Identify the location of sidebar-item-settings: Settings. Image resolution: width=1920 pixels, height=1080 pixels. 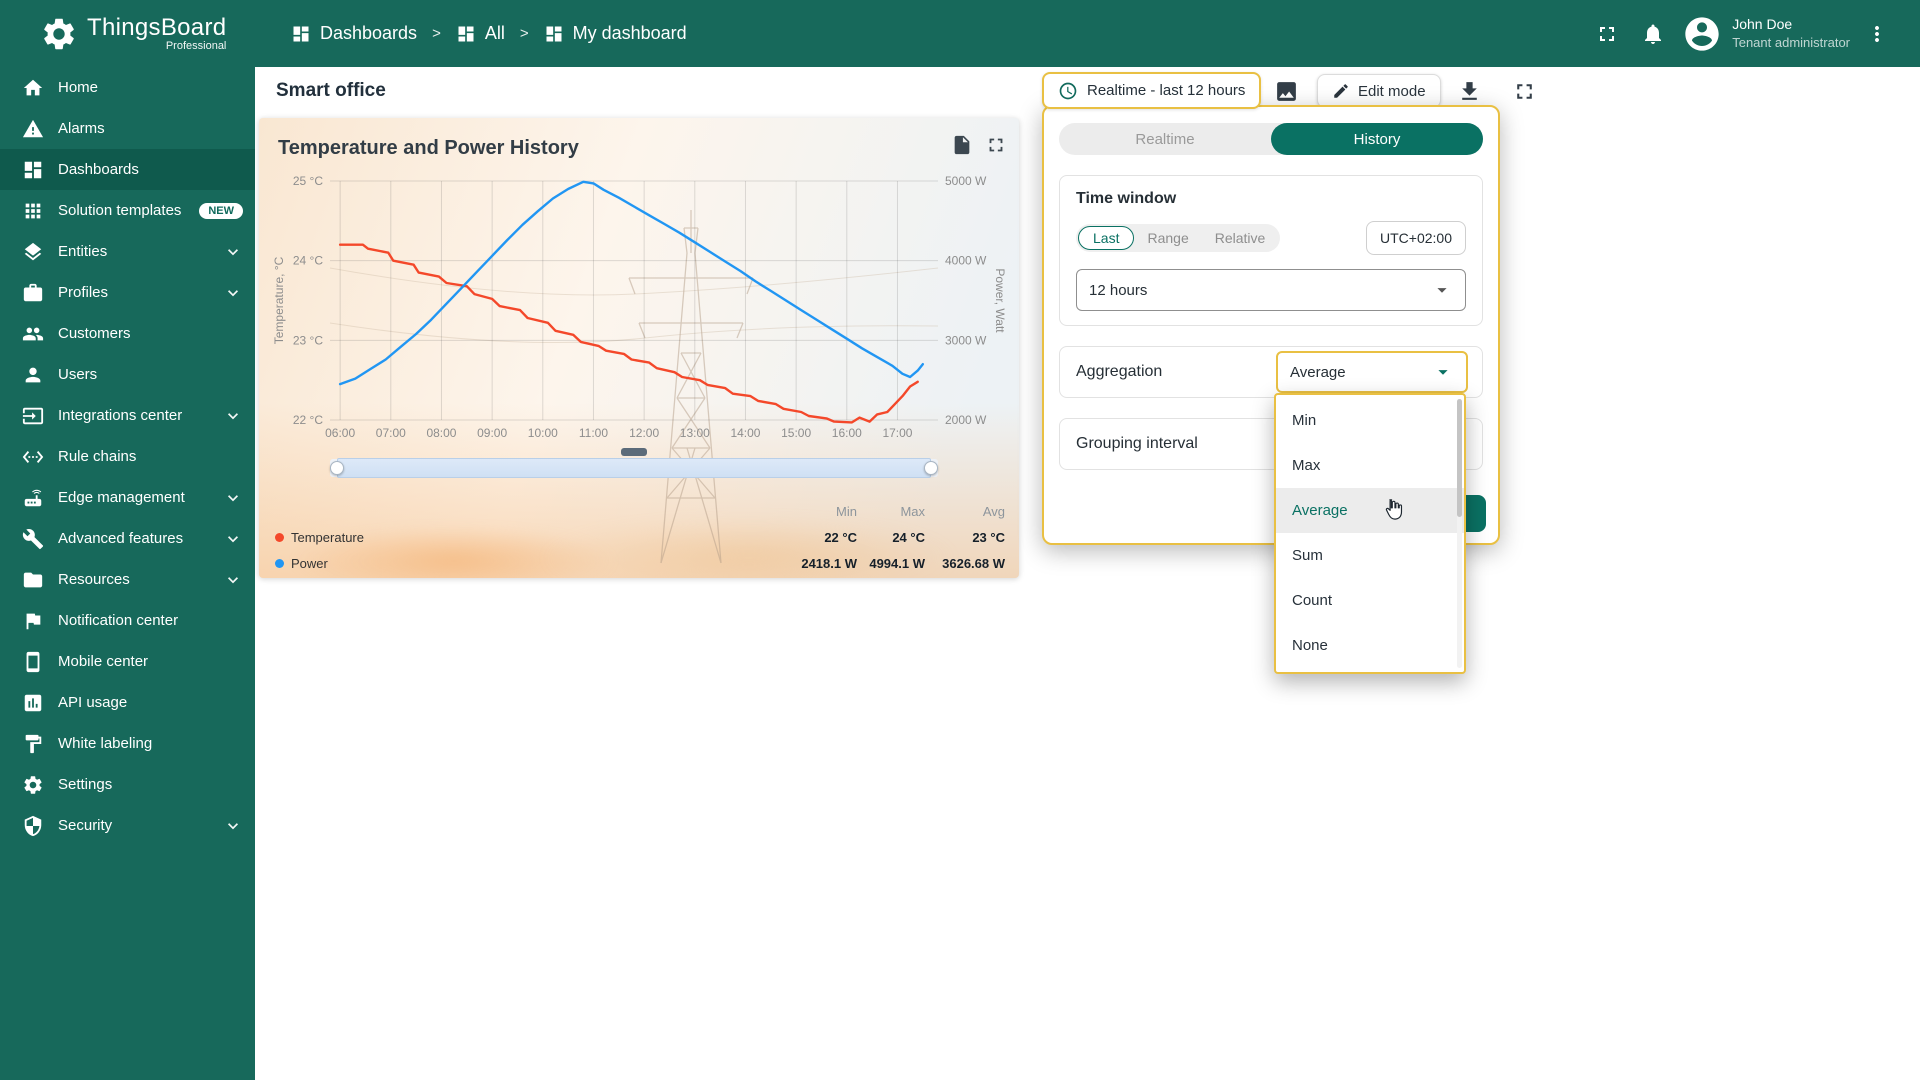
(127, 784).